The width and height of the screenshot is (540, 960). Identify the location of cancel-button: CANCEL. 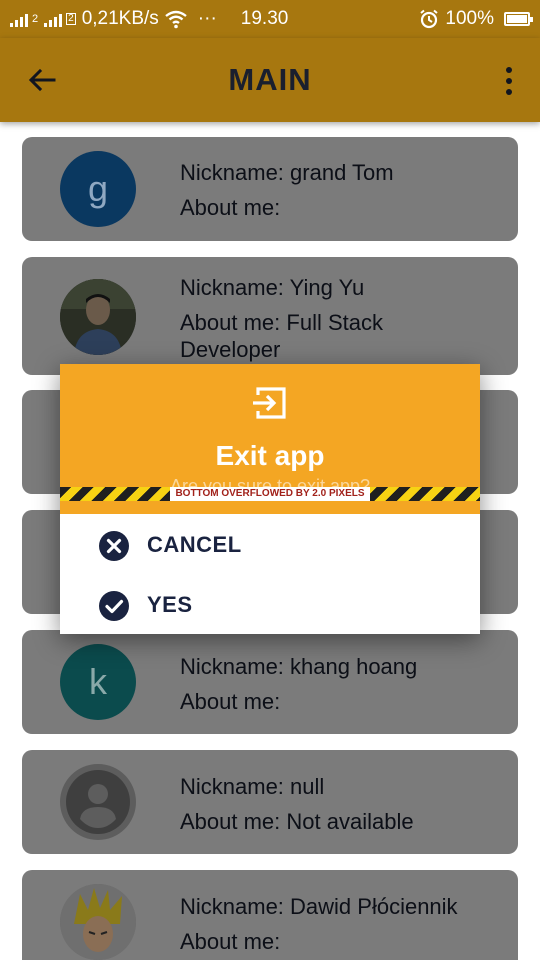
(270, 545).